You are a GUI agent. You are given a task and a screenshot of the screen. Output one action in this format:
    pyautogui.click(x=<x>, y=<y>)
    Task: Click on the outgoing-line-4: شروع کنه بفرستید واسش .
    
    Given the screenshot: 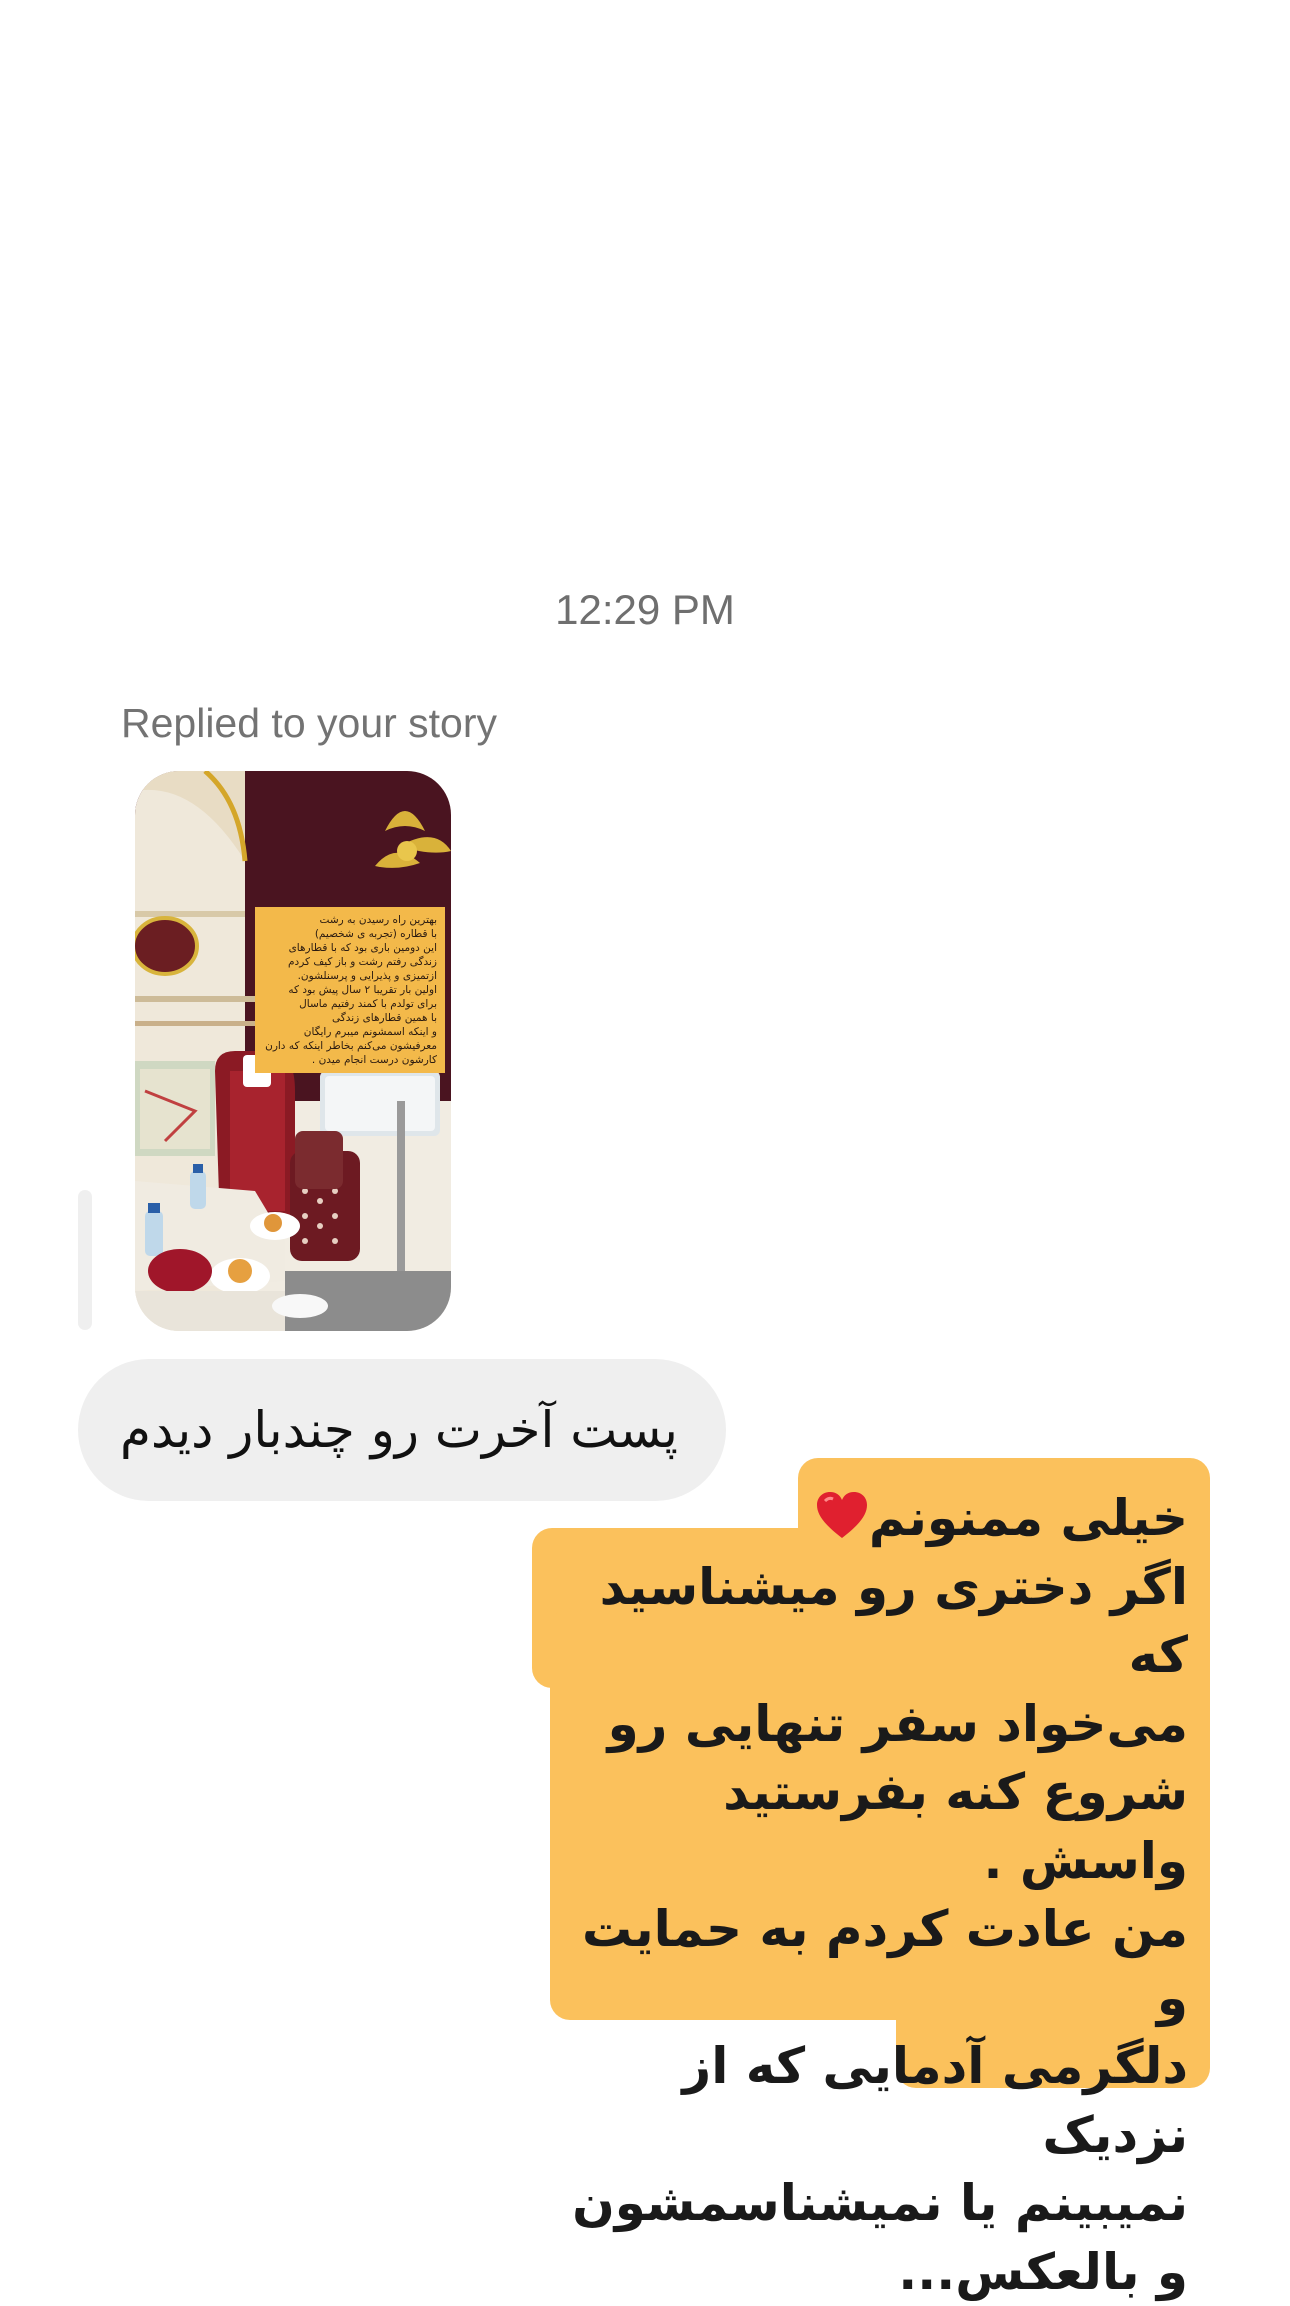 What is the action you would take?
    pyautogui.click(x=868, y=1826)
    